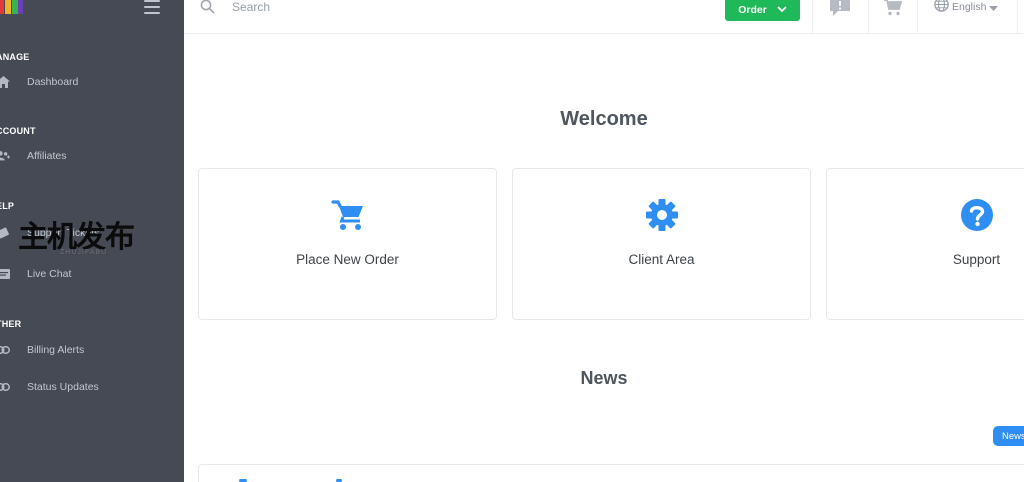  Describe the element at coordinates (49, 274) in the screenshot. I see `sidebar-item-label: Live Chat` at that location.